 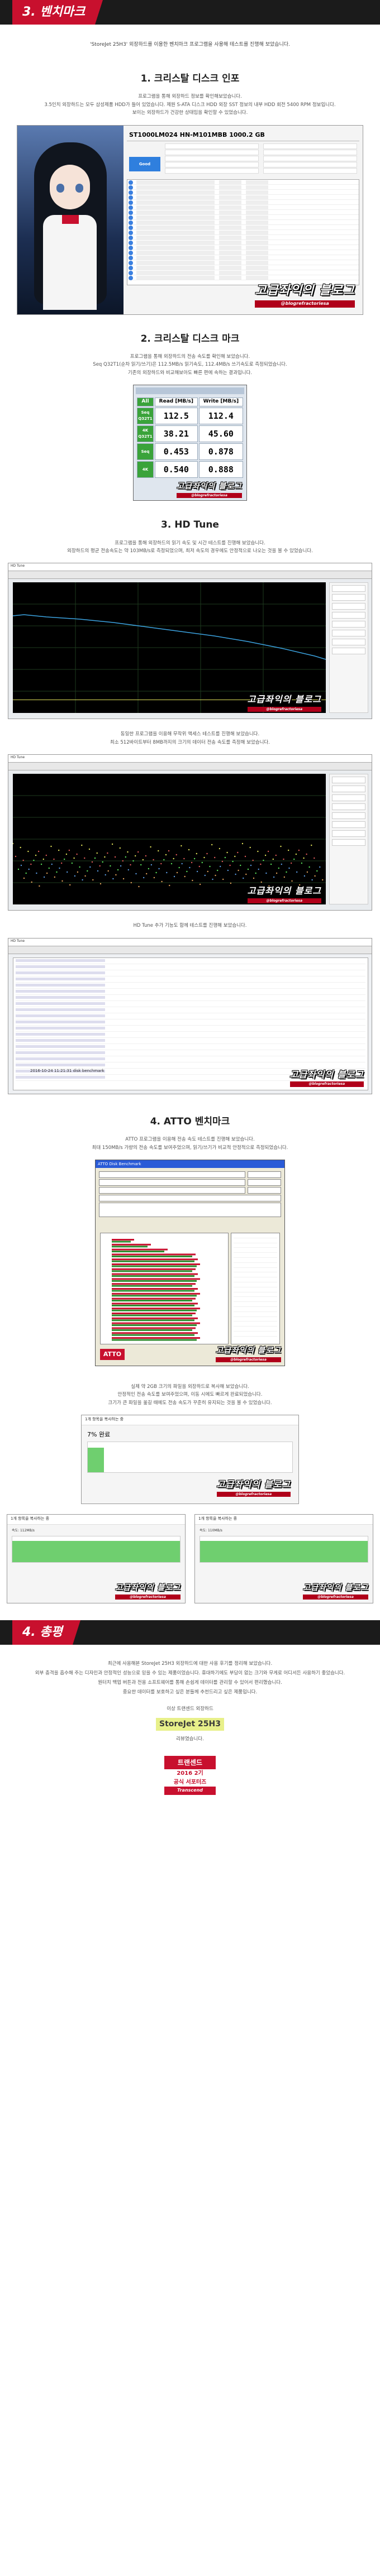 I want to click on row-label: Seq, so click(x=145, y=452).